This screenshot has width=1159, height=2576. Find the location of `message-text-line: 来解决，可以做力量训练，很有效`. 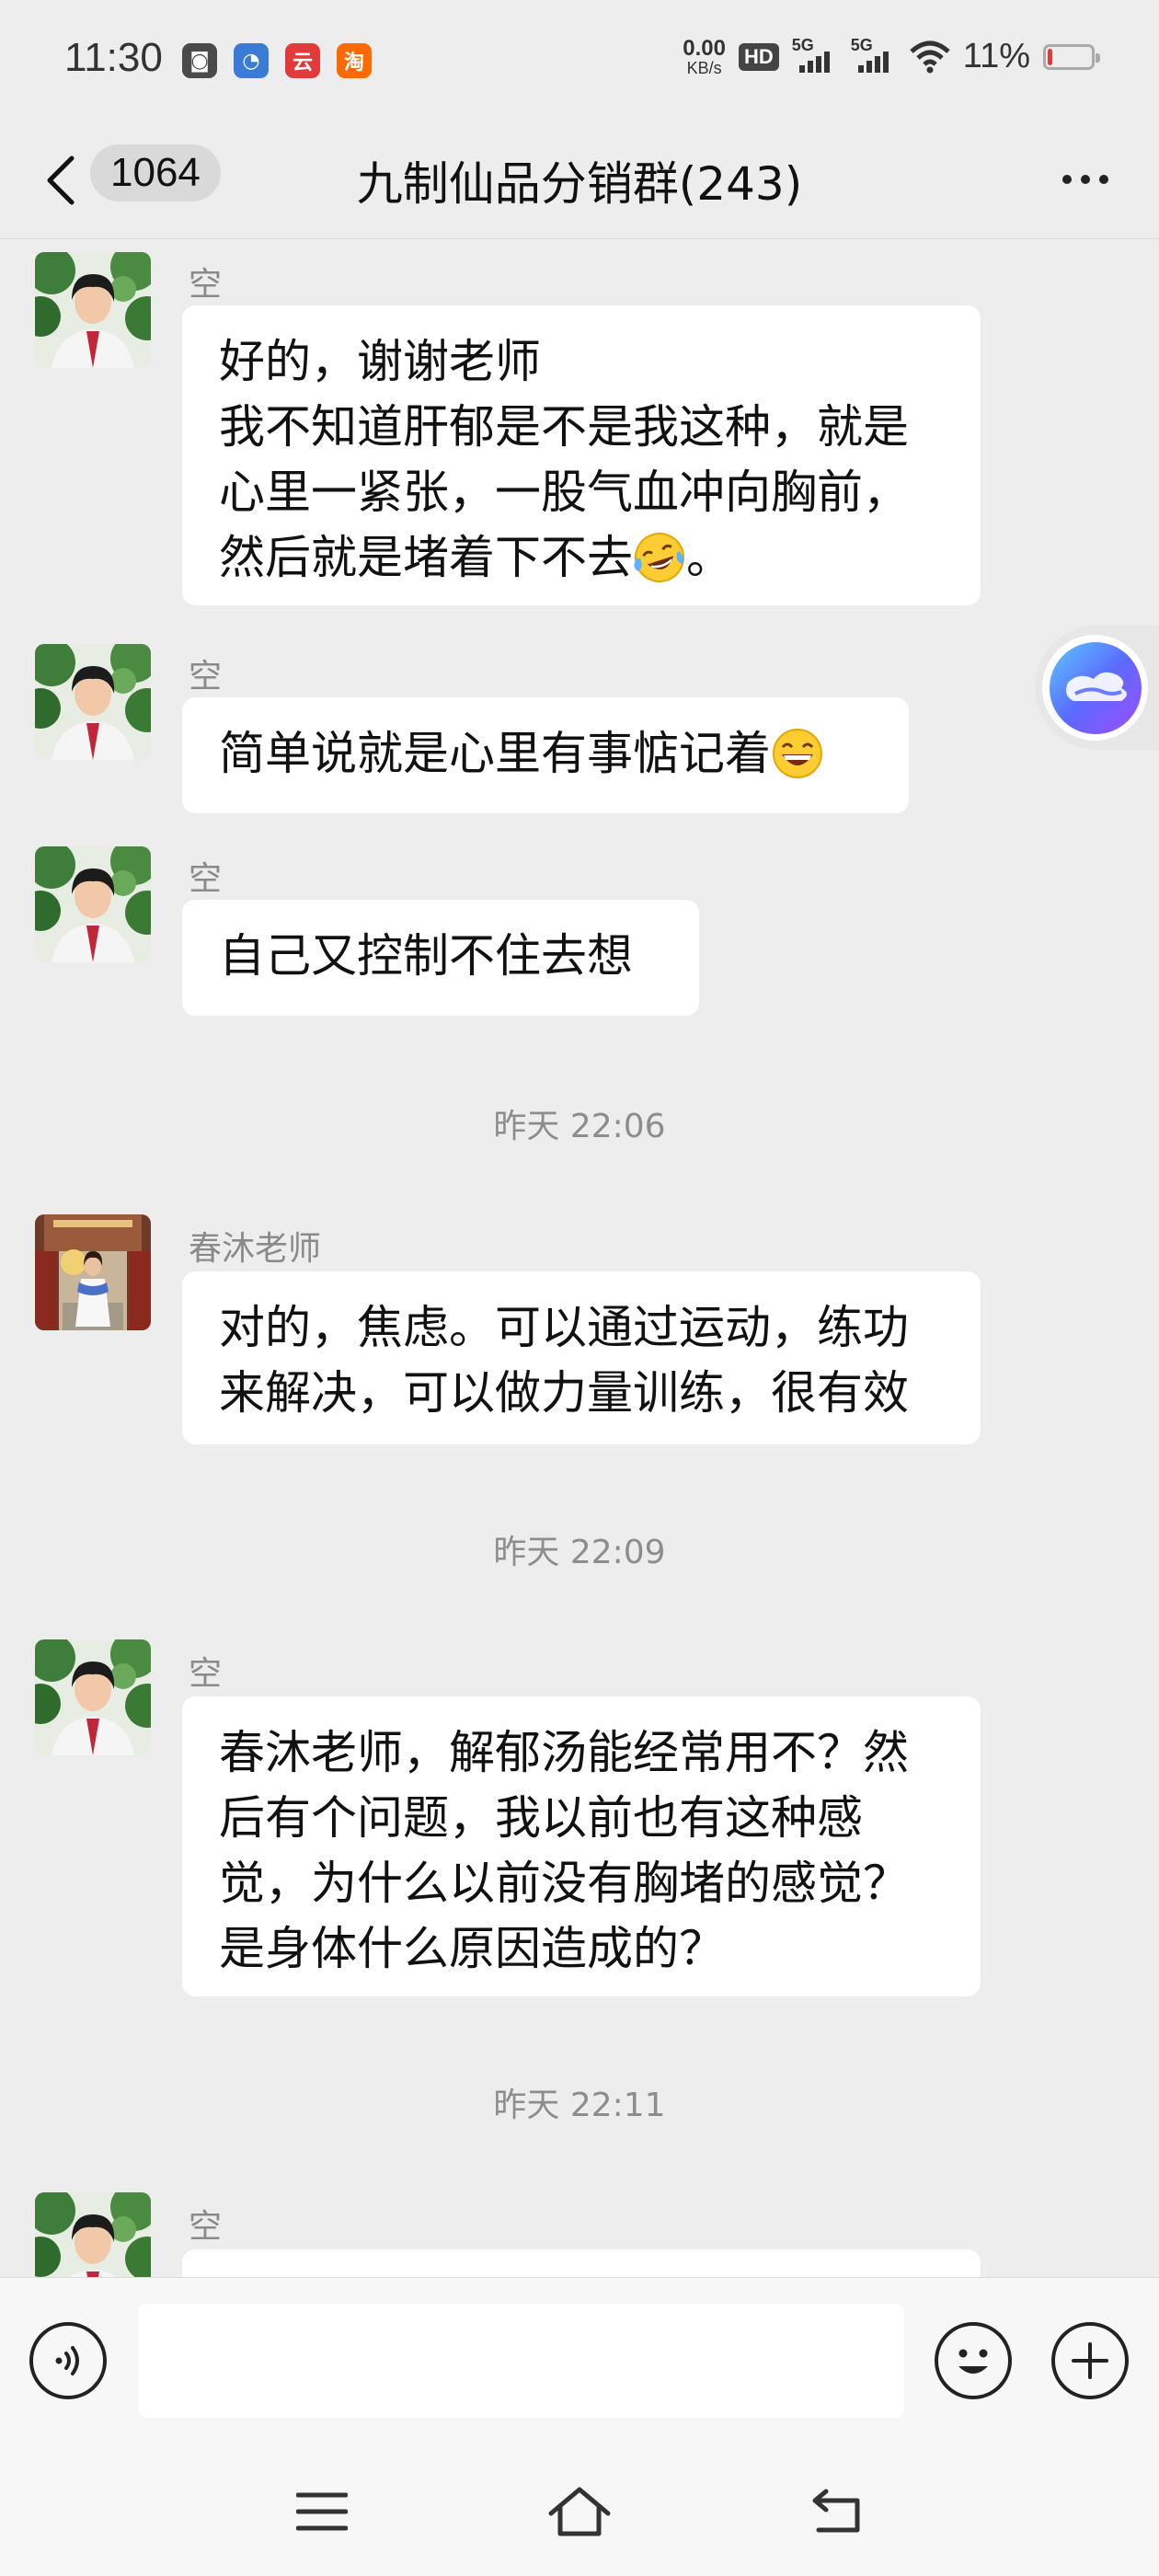

message-text-line: 来解决，可以做力量训练，很有效 is located at coordinates (581, 1393).